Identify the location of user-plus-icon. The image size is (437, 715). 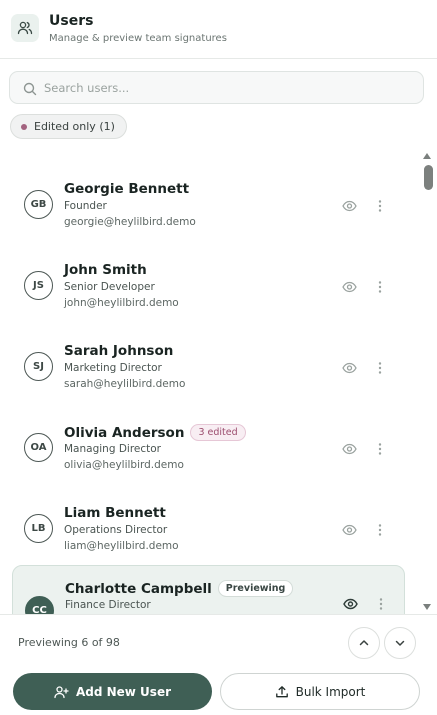
(61, 692).